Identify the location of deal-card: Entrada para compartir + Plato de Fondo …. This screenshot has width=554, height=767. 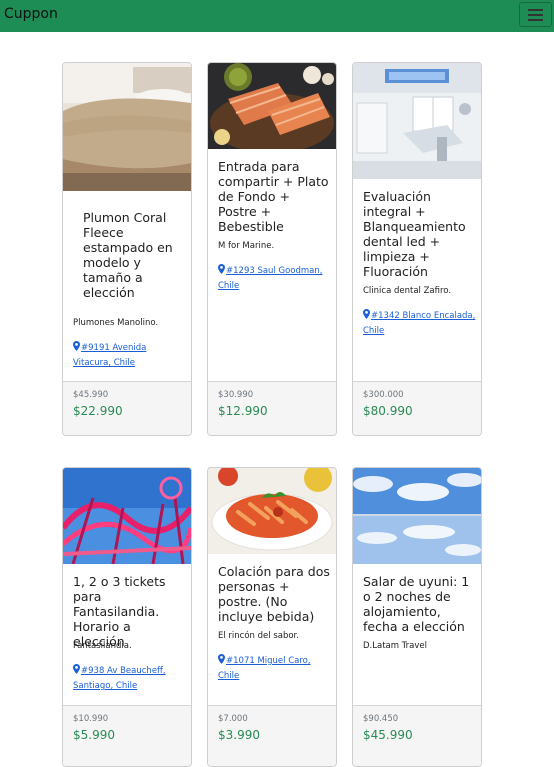
(272, 249).